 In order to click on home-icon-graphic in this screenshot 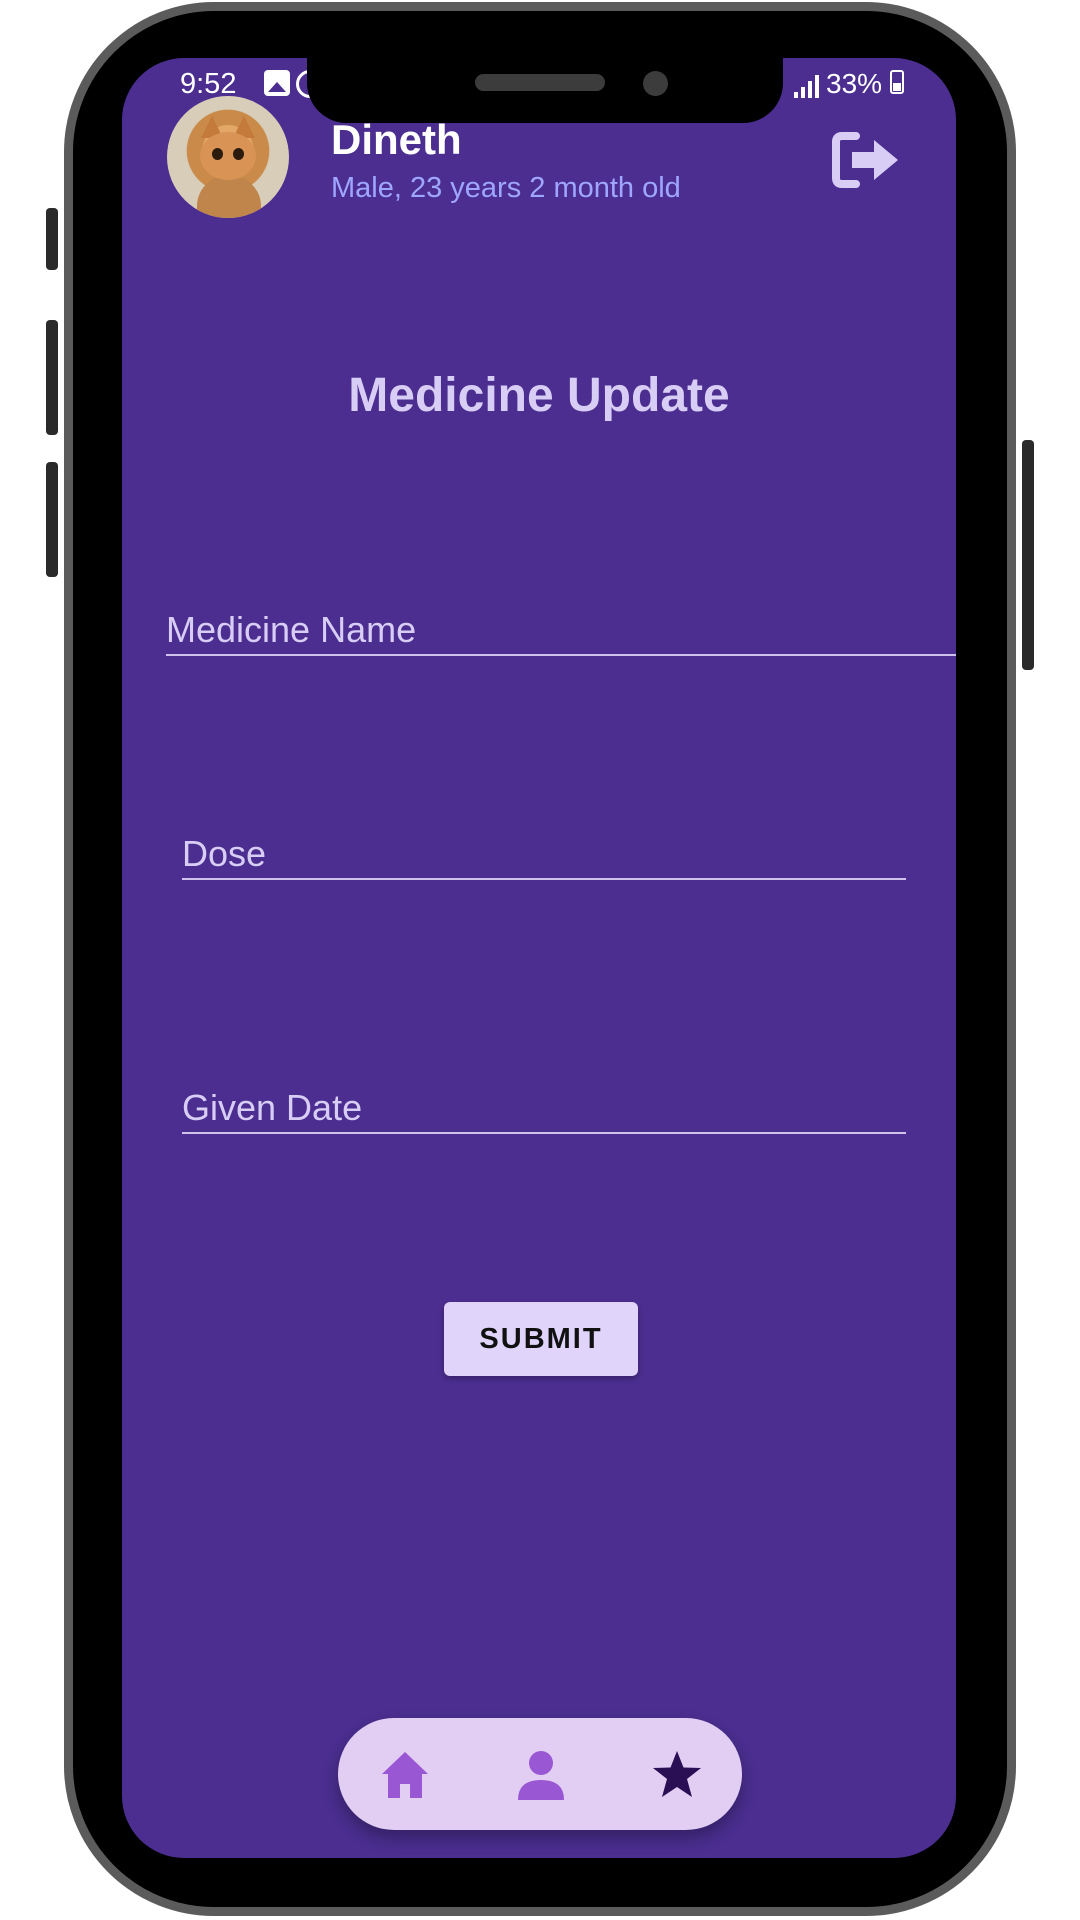, I will do `click(405, 1775)`.